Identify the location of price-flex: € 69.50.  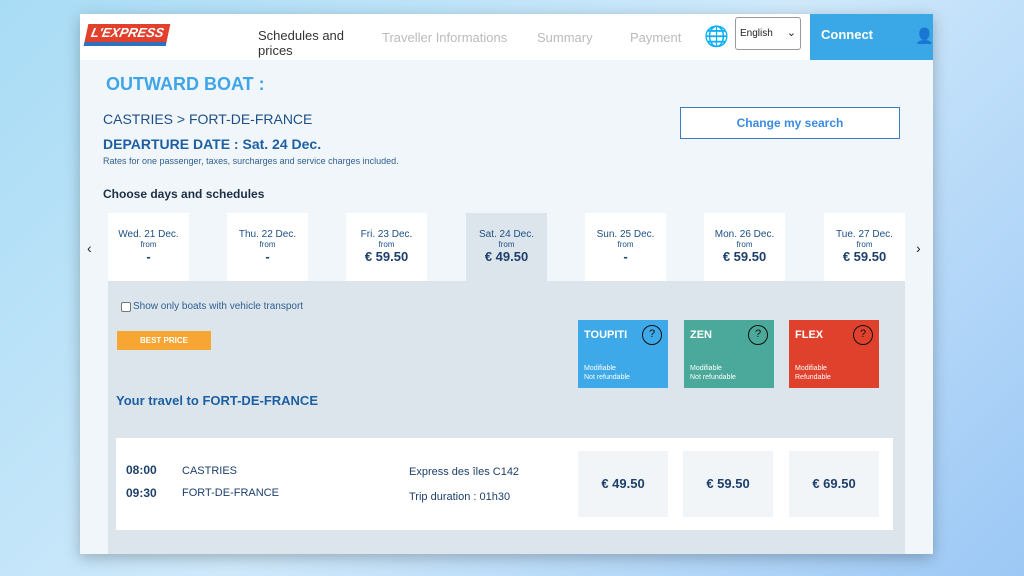
(834, 484).